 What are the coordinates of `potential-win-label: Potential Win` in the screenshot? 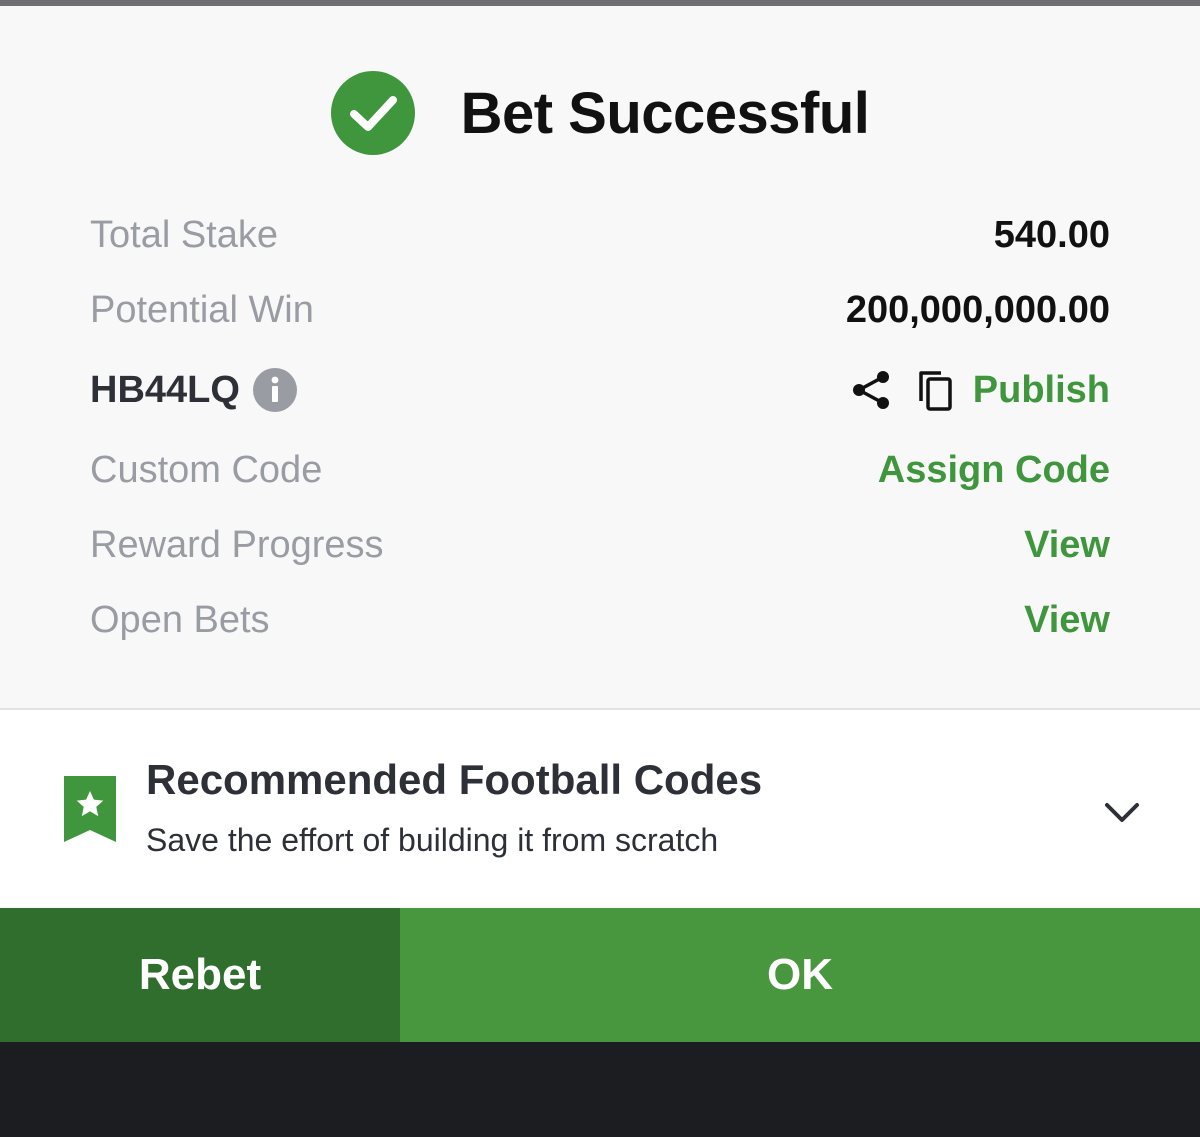 It's located at (202, 309).